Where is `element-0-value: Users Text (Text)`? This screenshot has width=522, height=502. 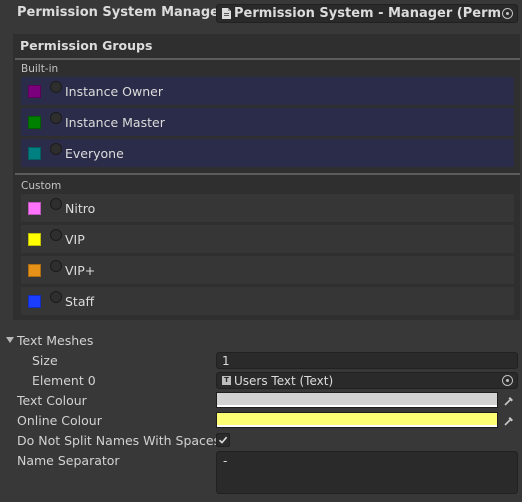
element-0-value: Users Text (Text) is located at coordinates (284, 380).